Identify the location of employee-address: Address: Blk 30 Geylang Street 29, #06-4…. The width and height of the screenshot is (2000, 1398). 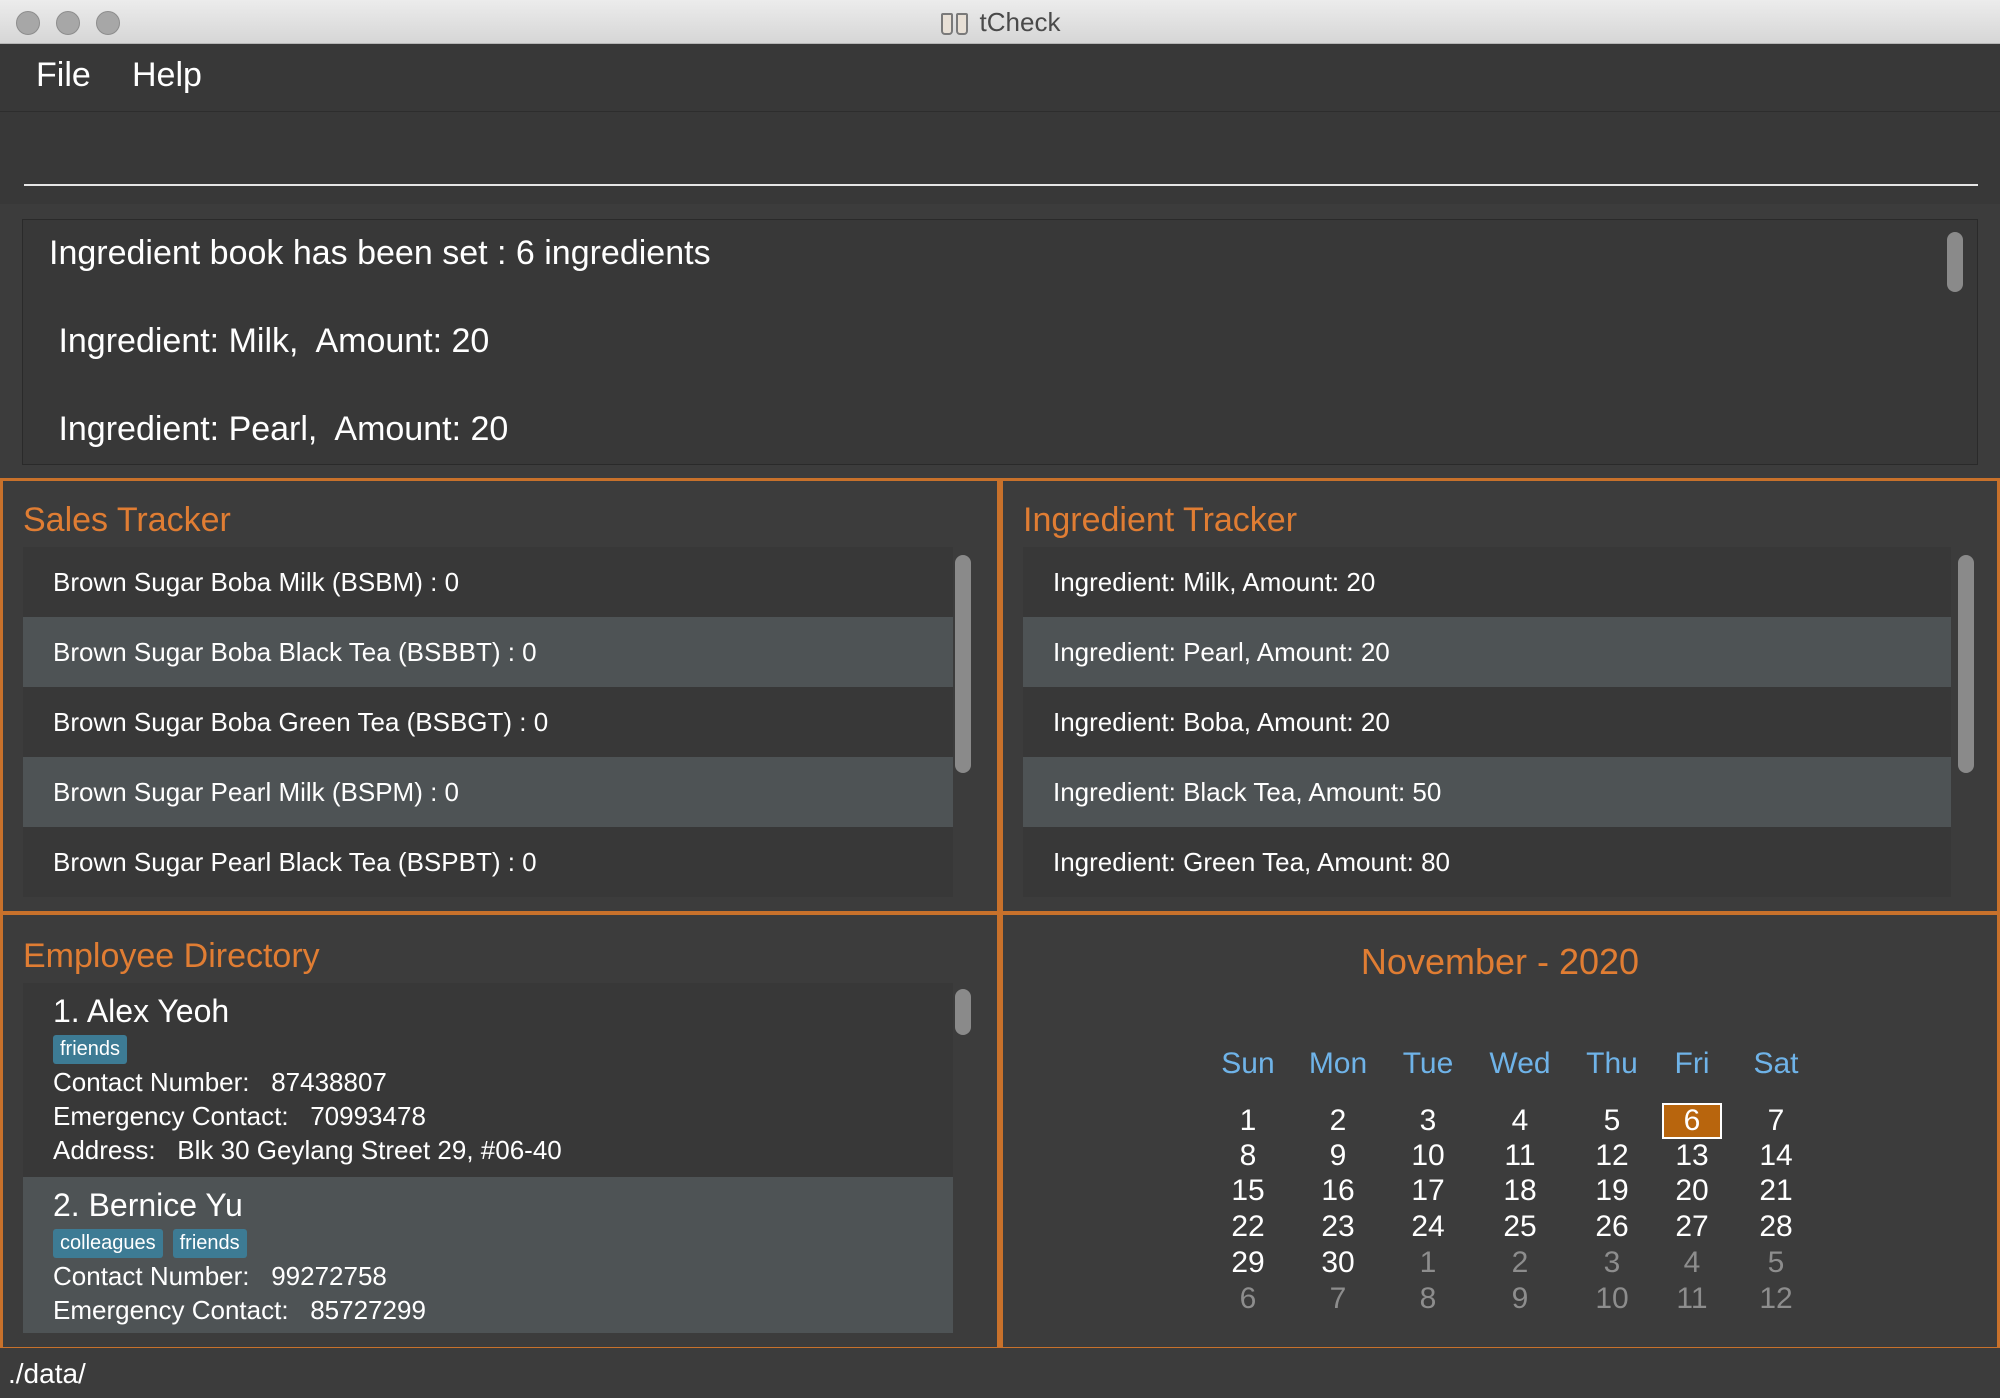
(307, 1150).